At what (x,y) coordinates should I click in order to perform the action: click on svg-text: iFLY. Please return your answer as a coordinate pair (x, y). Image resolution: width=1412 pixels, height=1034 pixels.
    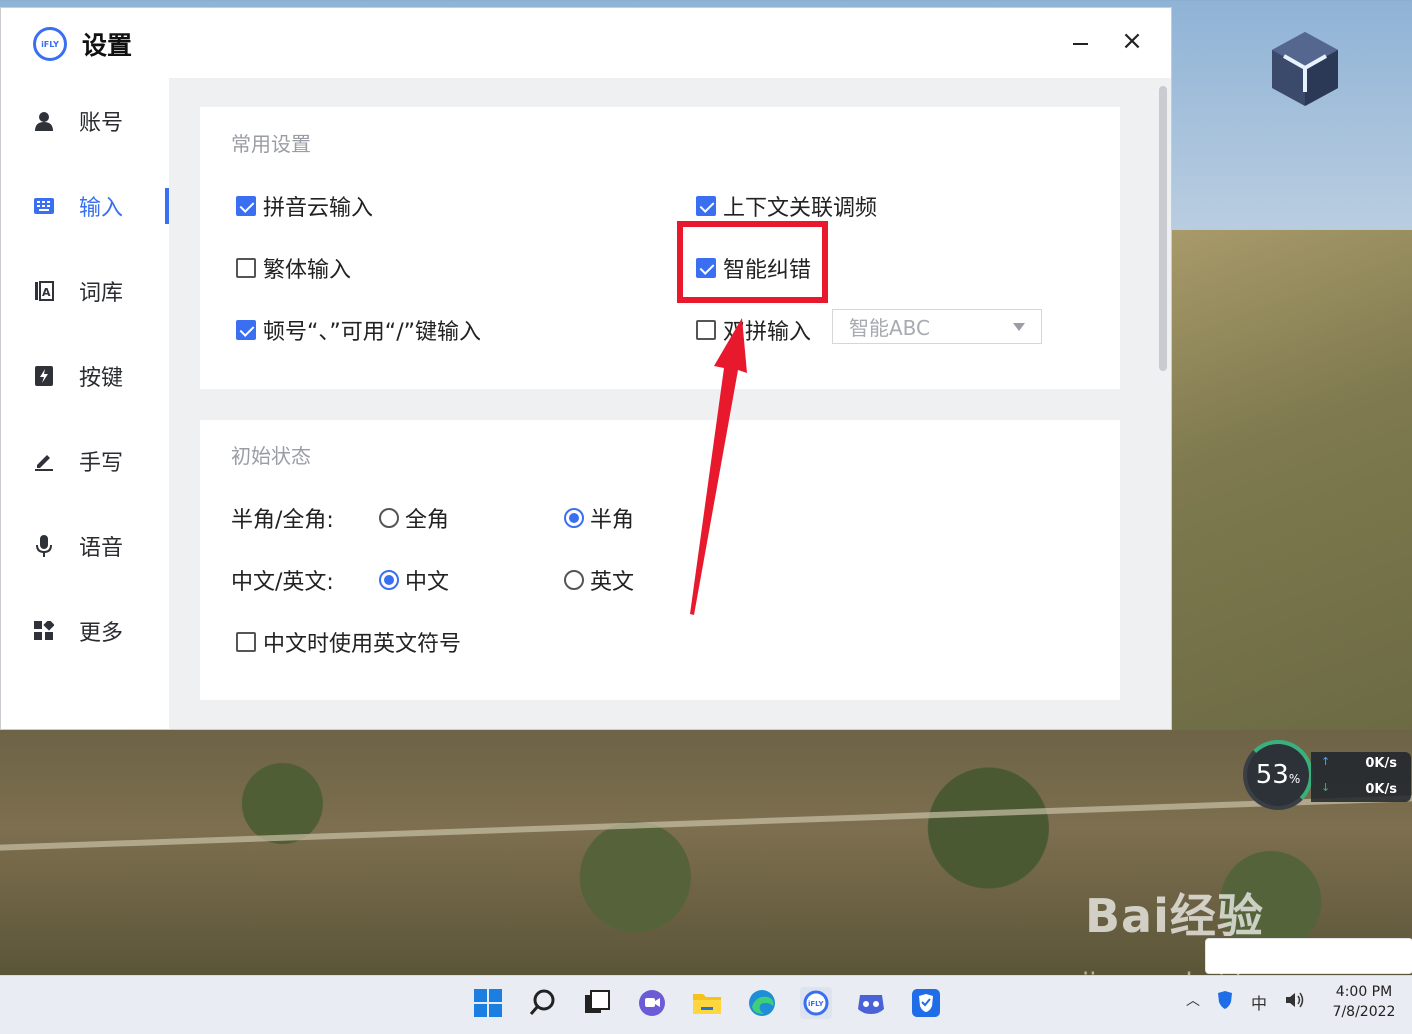
    Looking at the image, I should click on (816, 1004).